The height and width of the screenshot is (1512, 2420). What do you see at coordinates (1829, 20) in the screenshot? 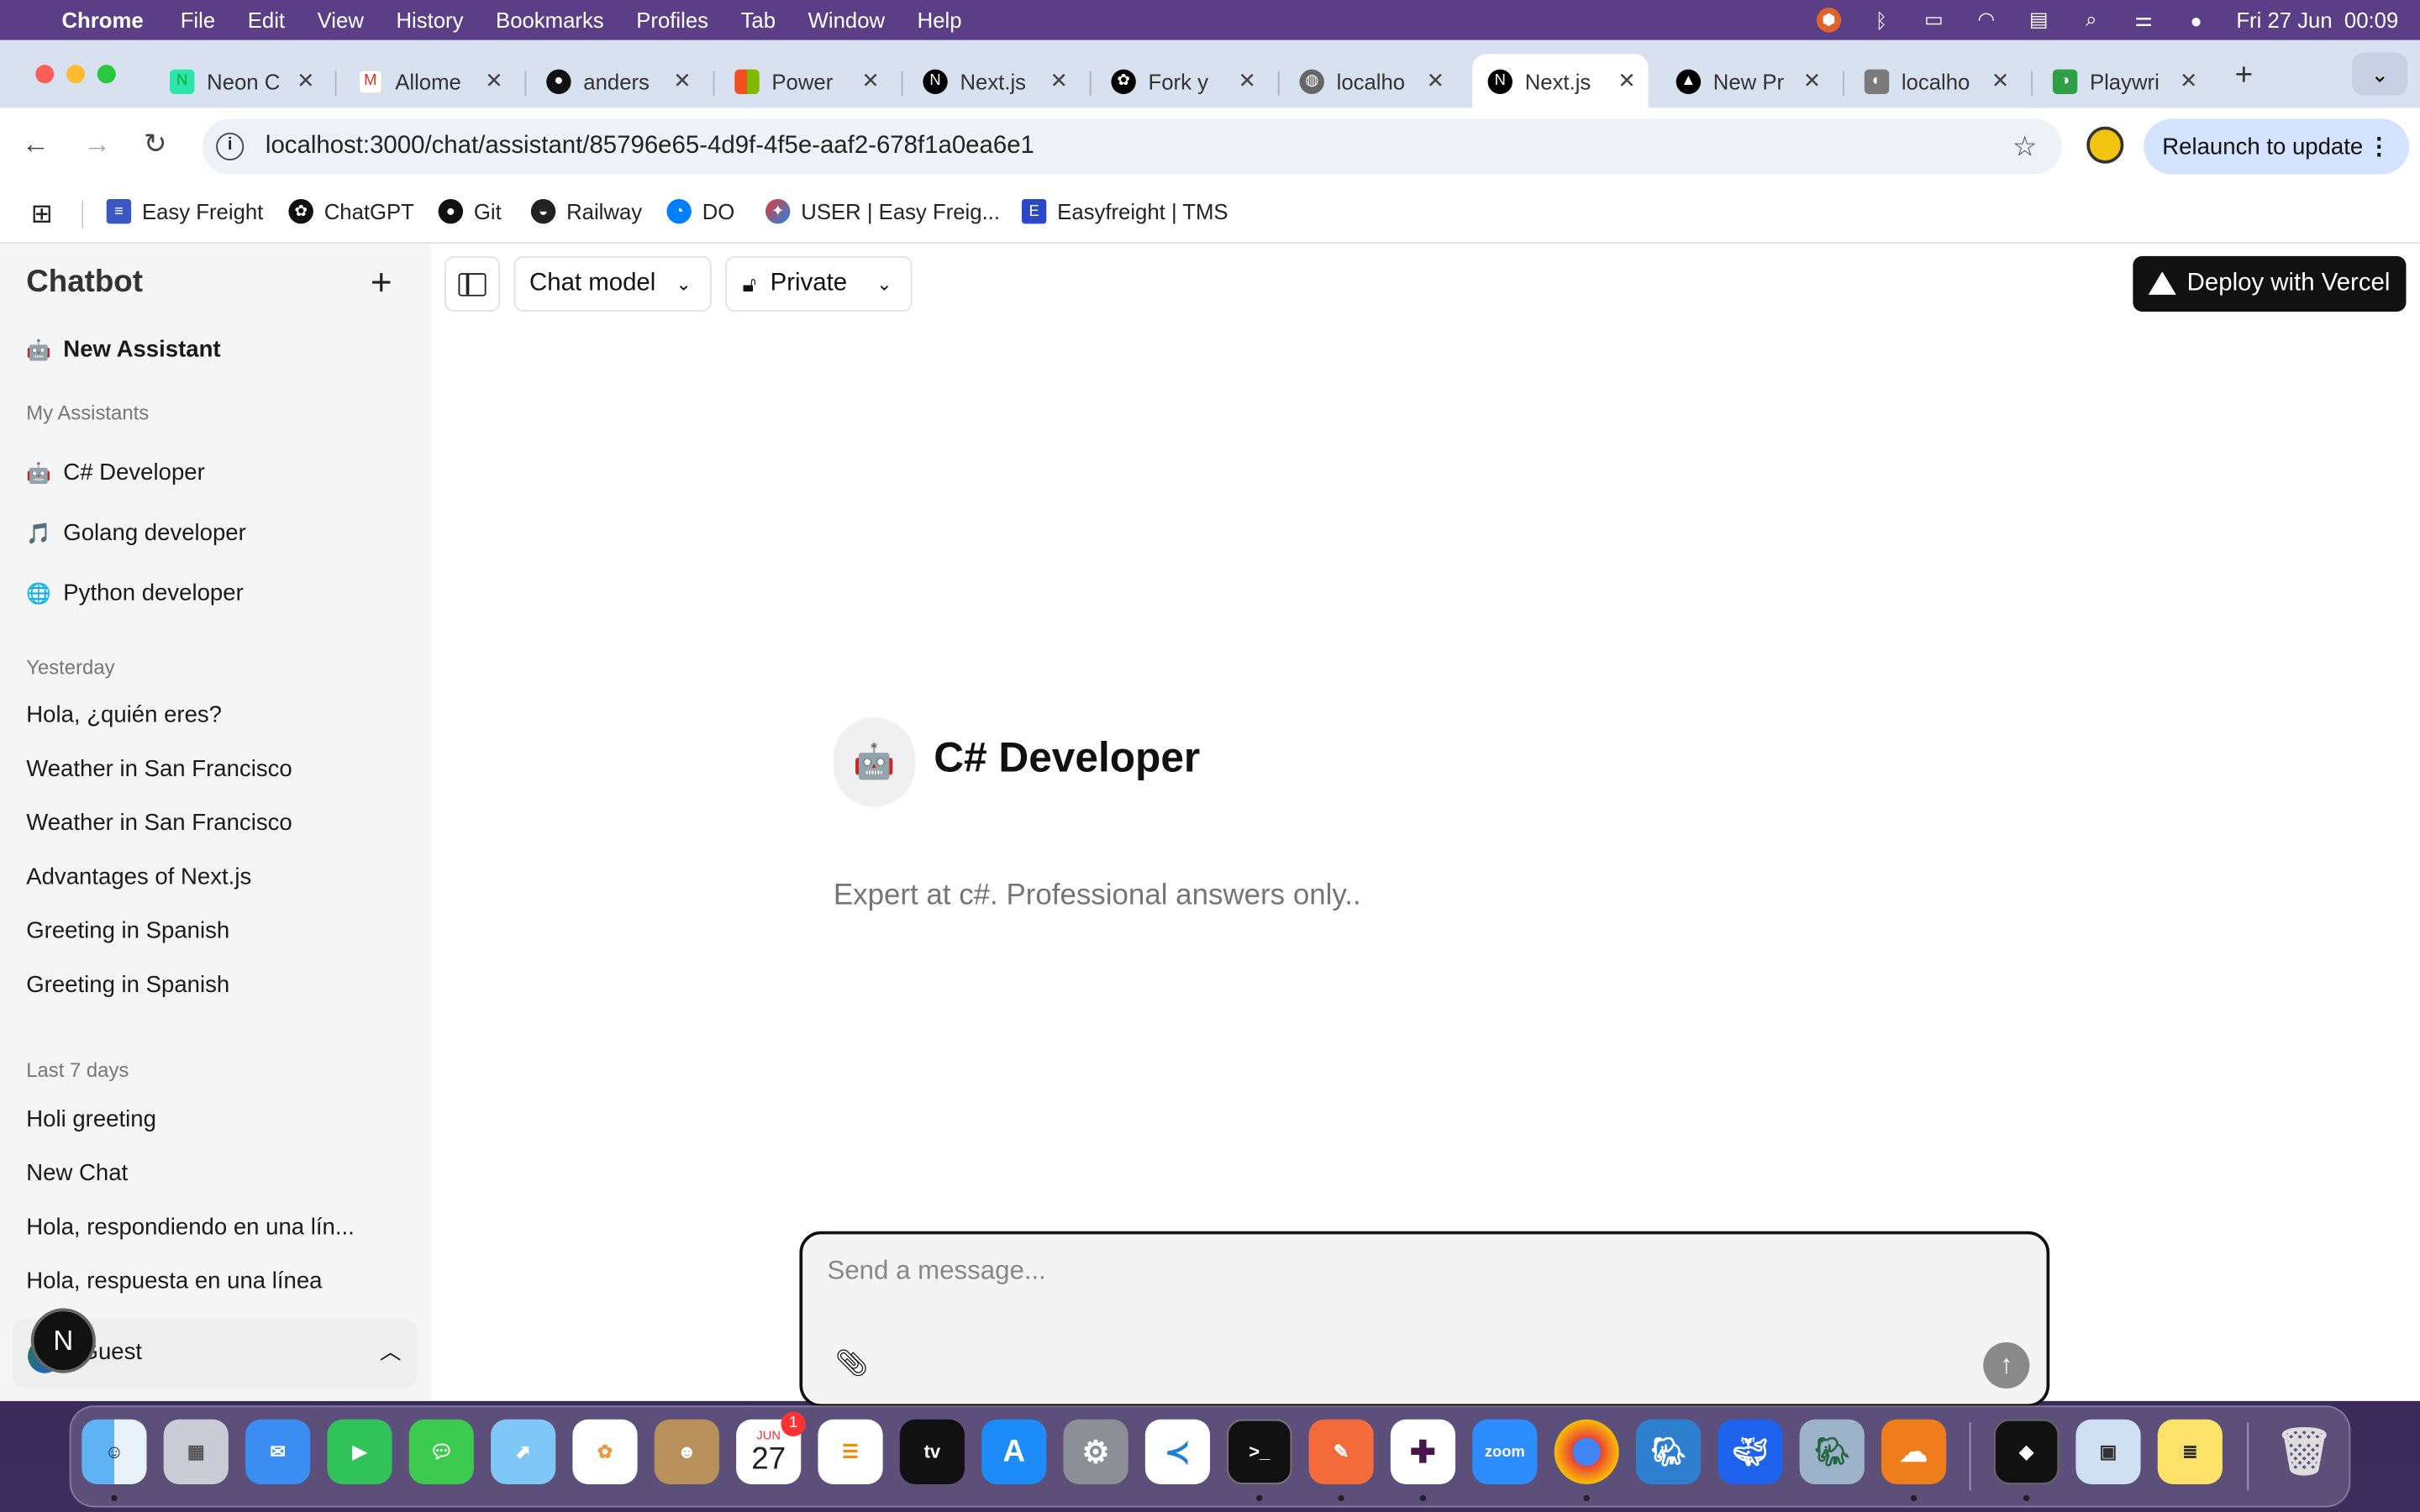
I see `orange-app-icon: ⬢` at bounding box center [1829, 20].